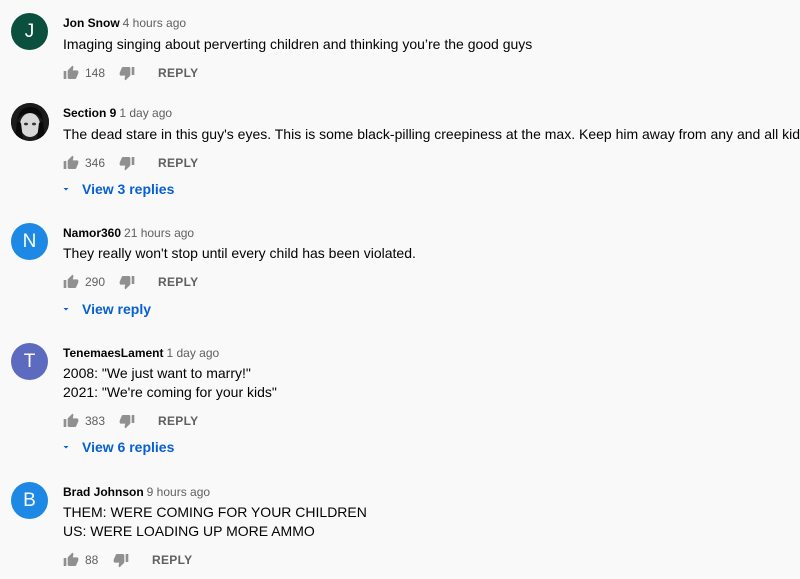 This screenshot has width=800, height=579. I want to click on view-replies-button: View reply, so click(105, 309).